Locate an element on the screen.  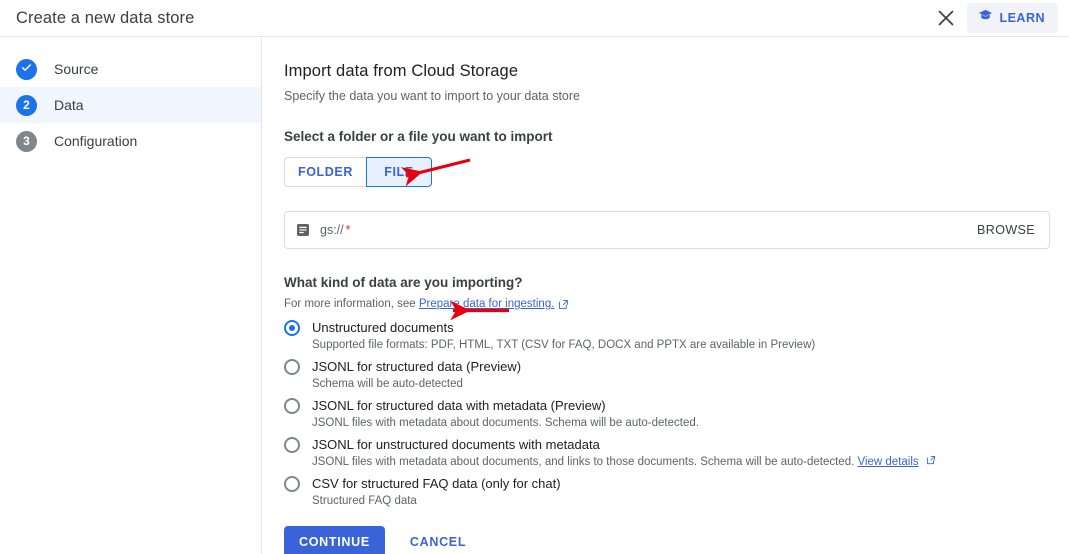
step-marker-configuration: 3 is located at coordinates (26, 141).